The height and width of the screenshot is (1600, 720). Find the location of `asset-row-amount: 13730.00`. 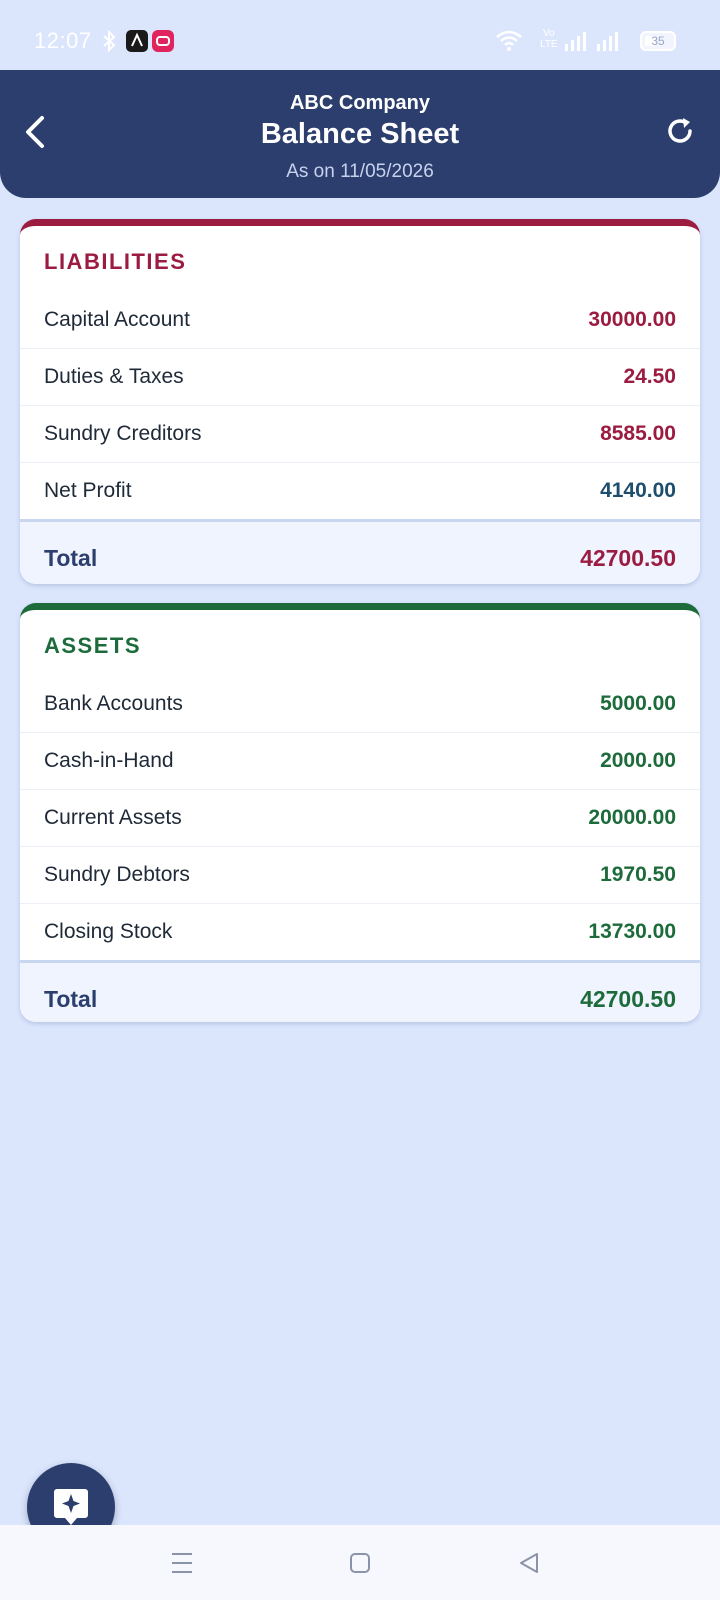

asset-row-amount: 13730.00 is located at coordinates (632, 931).